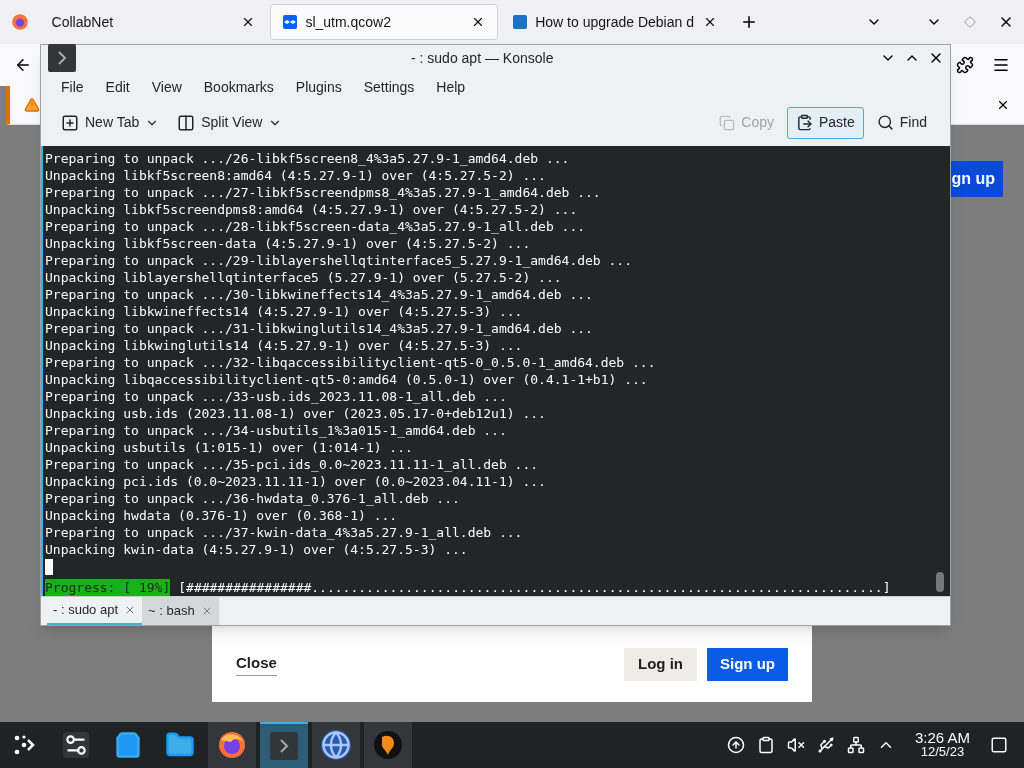 This screenshot has width=1024, height=768. What do you see at coordinates (825, 745) in the screenshot?
I see `usb-icon` at bounding box center [825, 745].